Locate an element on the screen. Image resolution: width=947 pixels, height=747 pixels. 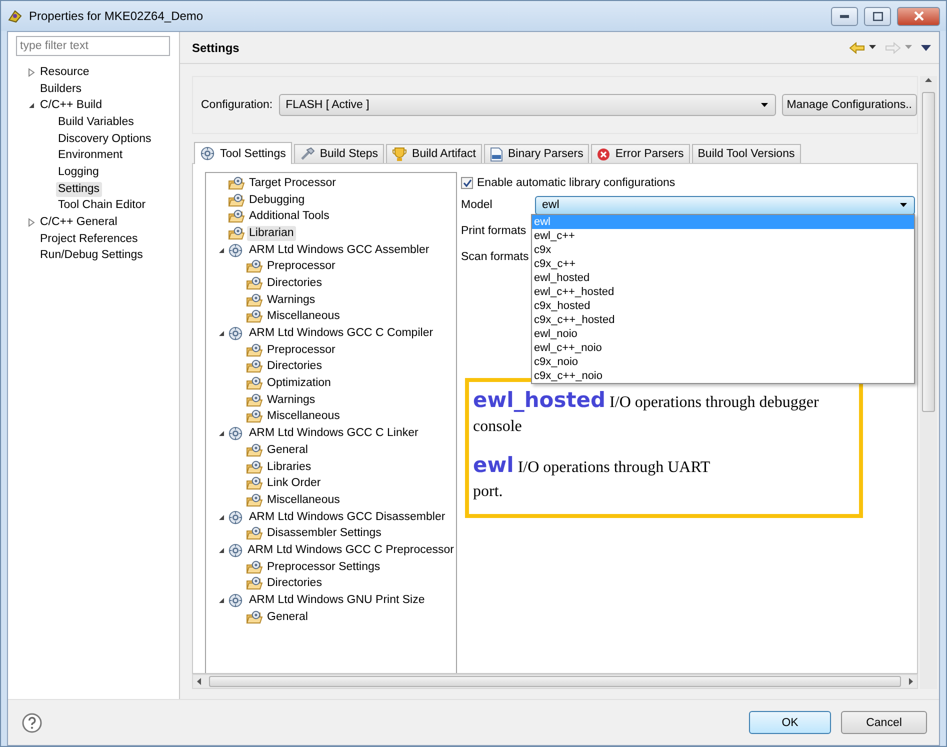
dropdown-option: ewl_noio is located at coordinates (723, 334).